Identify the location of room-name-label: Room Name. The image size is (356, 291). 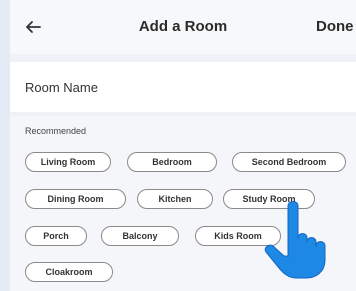
(61, 87).